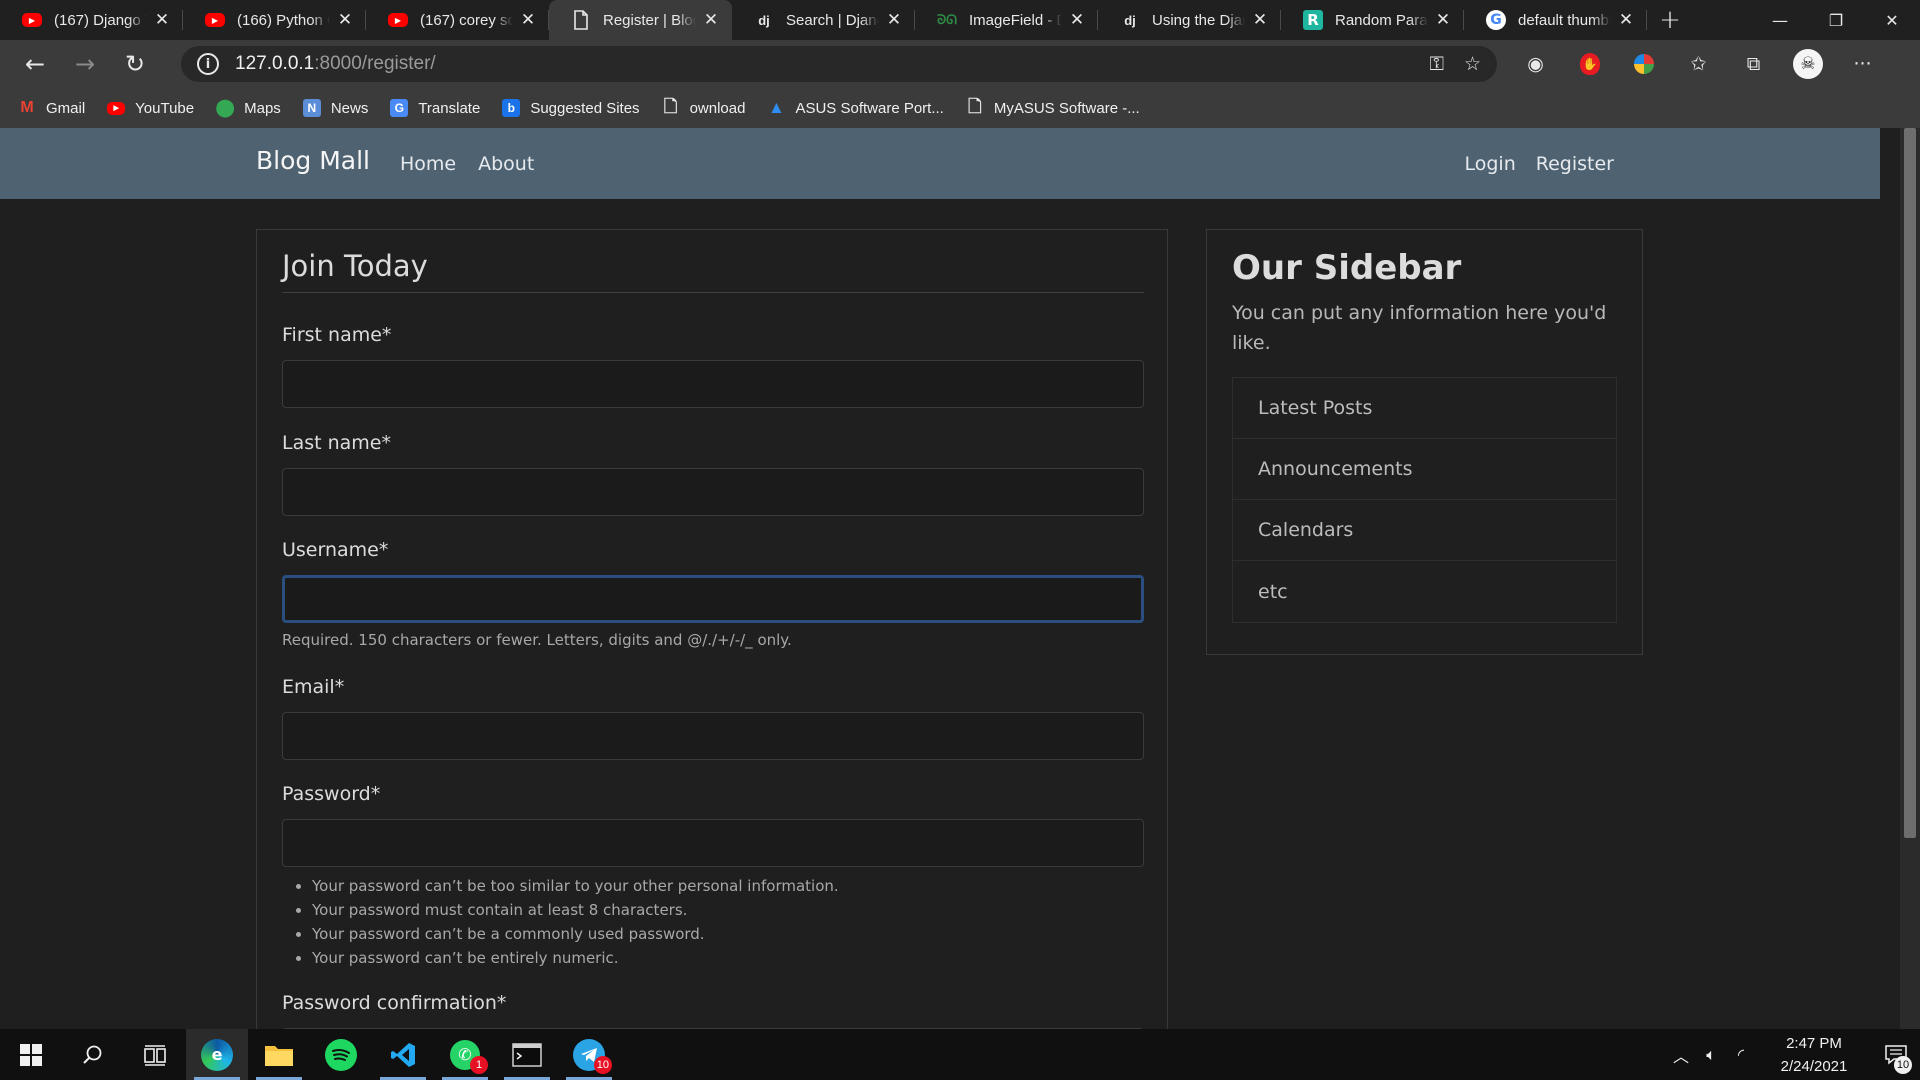 Image resolution: width=1920 pixels, height=1080 pixels. What do you see at coordinates (341, 1054) in the screenshot?
I see `spotify-icon` at bounding box center [341, 1054].